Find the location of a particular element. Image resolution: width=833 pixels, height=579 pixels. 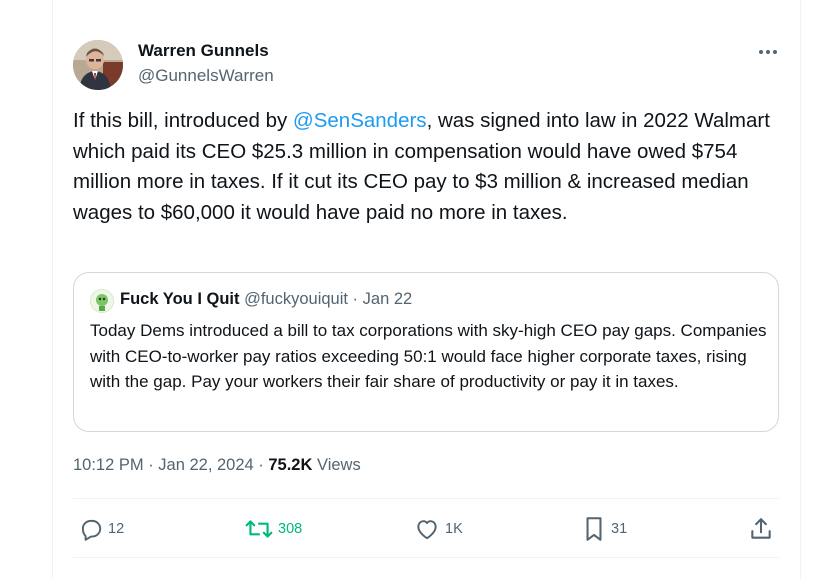

views-count: 75.2K is located at coordinates (290, 465).